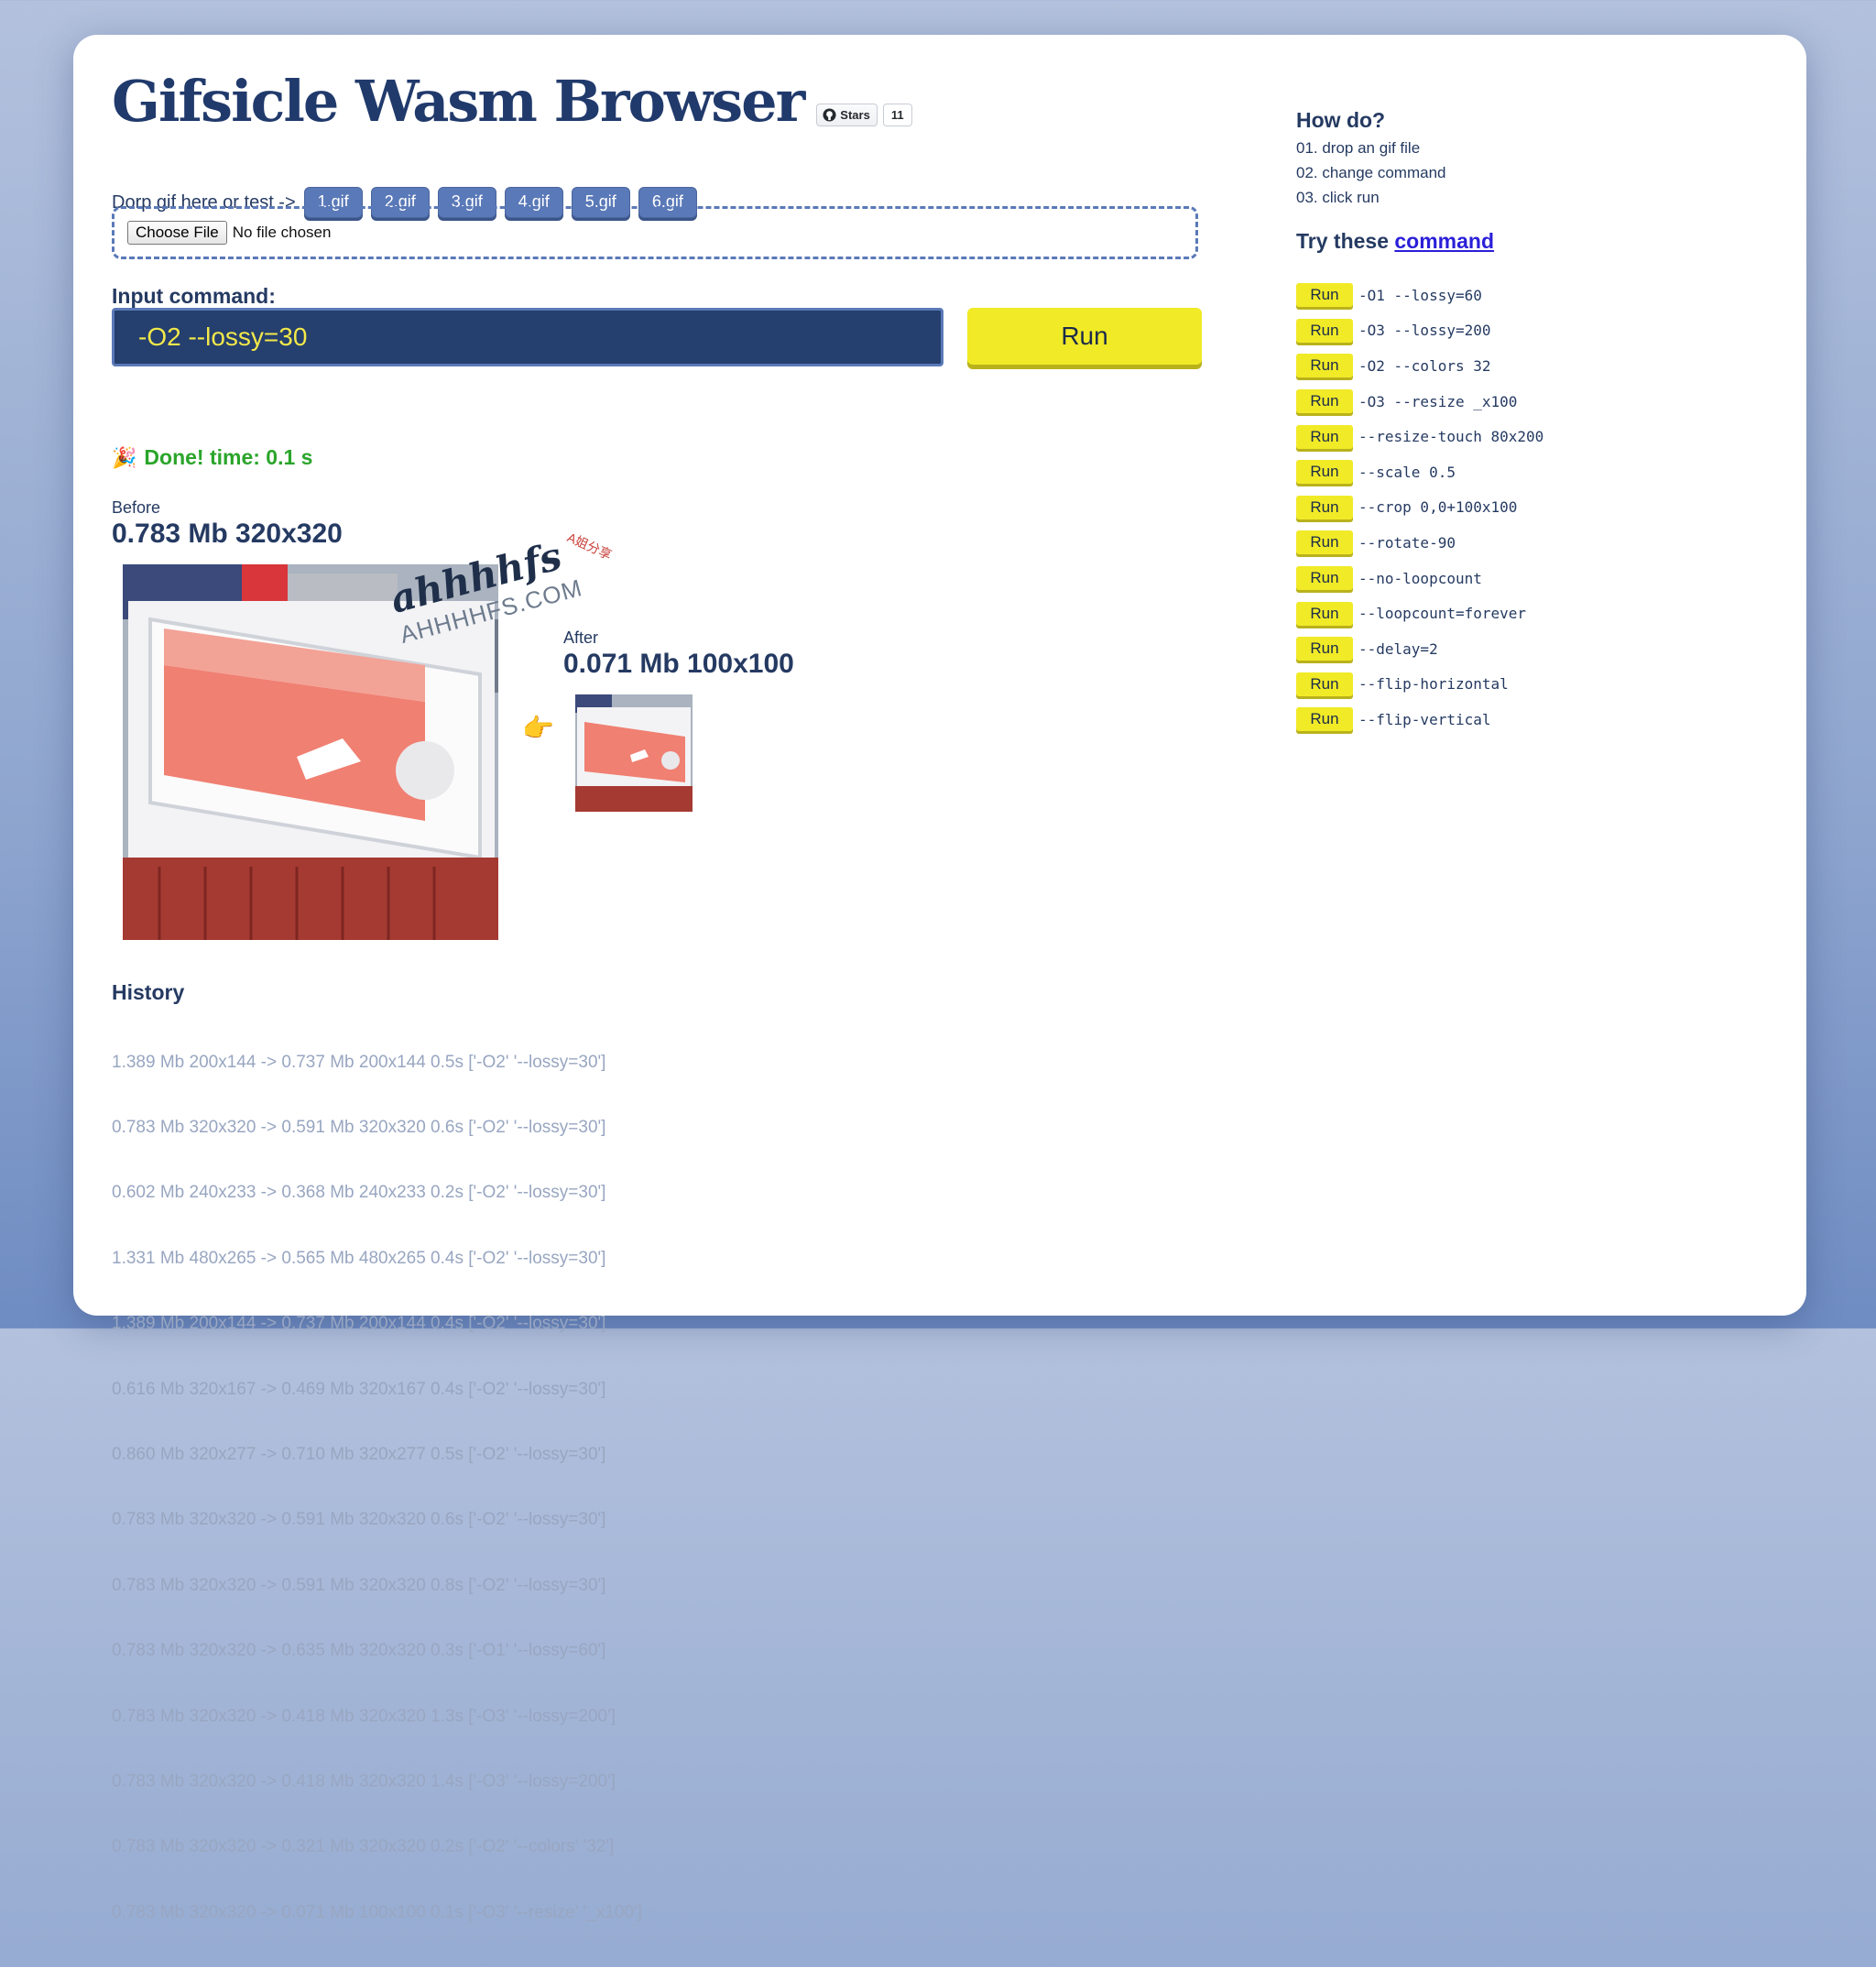  Describe the element at coordinates (527, 337) in the screenshot. I see `command-input: -O2 --lossy=30` at that location.